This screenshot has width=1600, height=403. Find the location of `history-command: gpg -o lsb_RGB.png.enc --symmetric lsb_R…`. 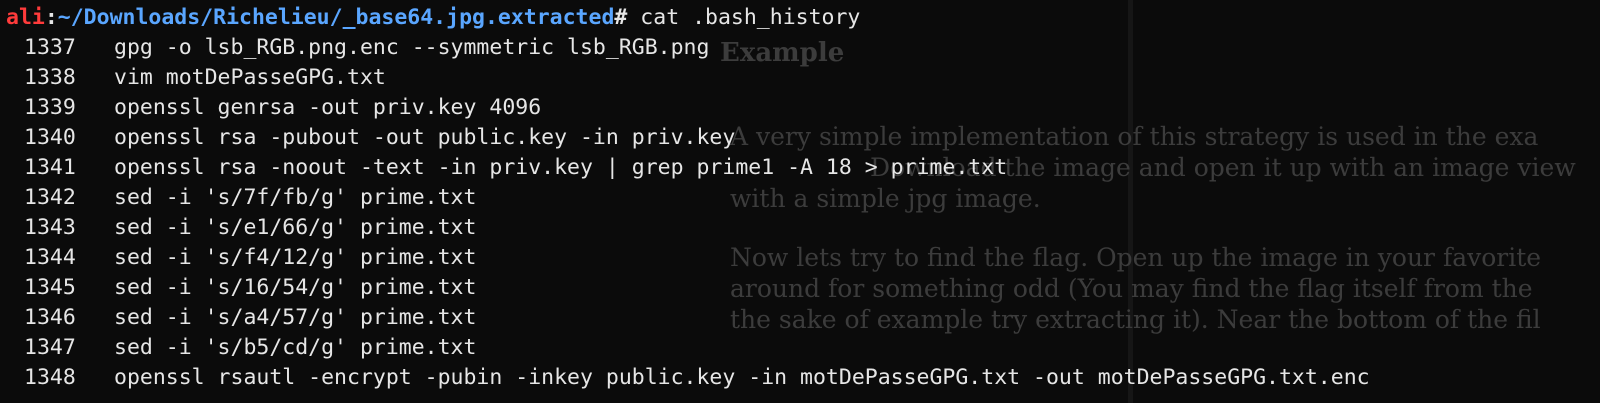

history-command: gpg -o lsb_RGB.png.enc --symmetric lsb_R… is located at coordinates (412, 47).